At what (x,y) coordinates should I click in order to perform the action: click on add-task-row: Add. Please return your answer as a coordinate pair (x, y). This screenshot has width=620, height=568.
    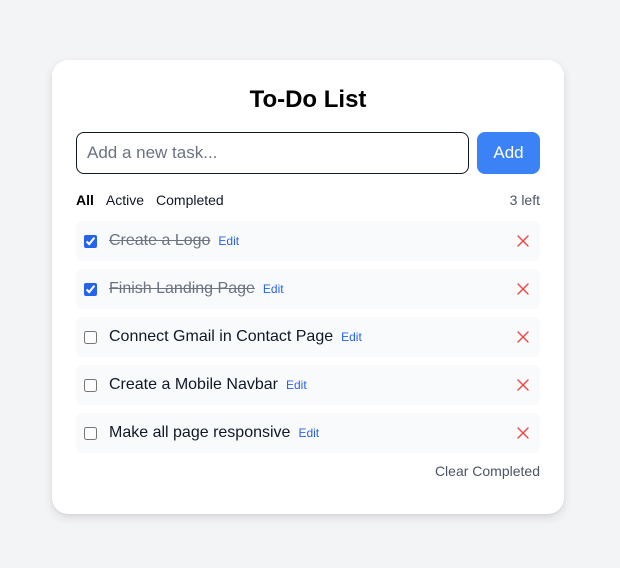
    Looking at the image, I should click on (308, 153).